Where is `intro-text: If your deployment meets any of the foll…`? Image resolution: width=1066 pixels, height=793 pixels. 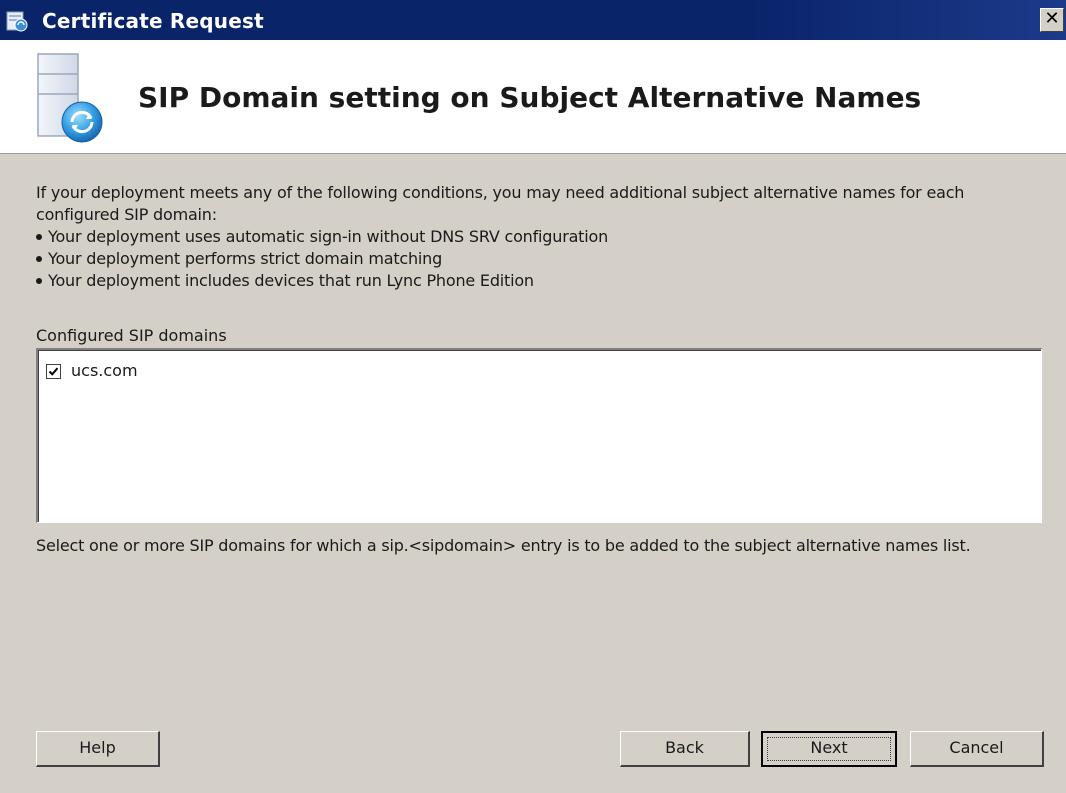 intro-text: If your deployment meets any of the foll… is located at coordinates (500, 203).